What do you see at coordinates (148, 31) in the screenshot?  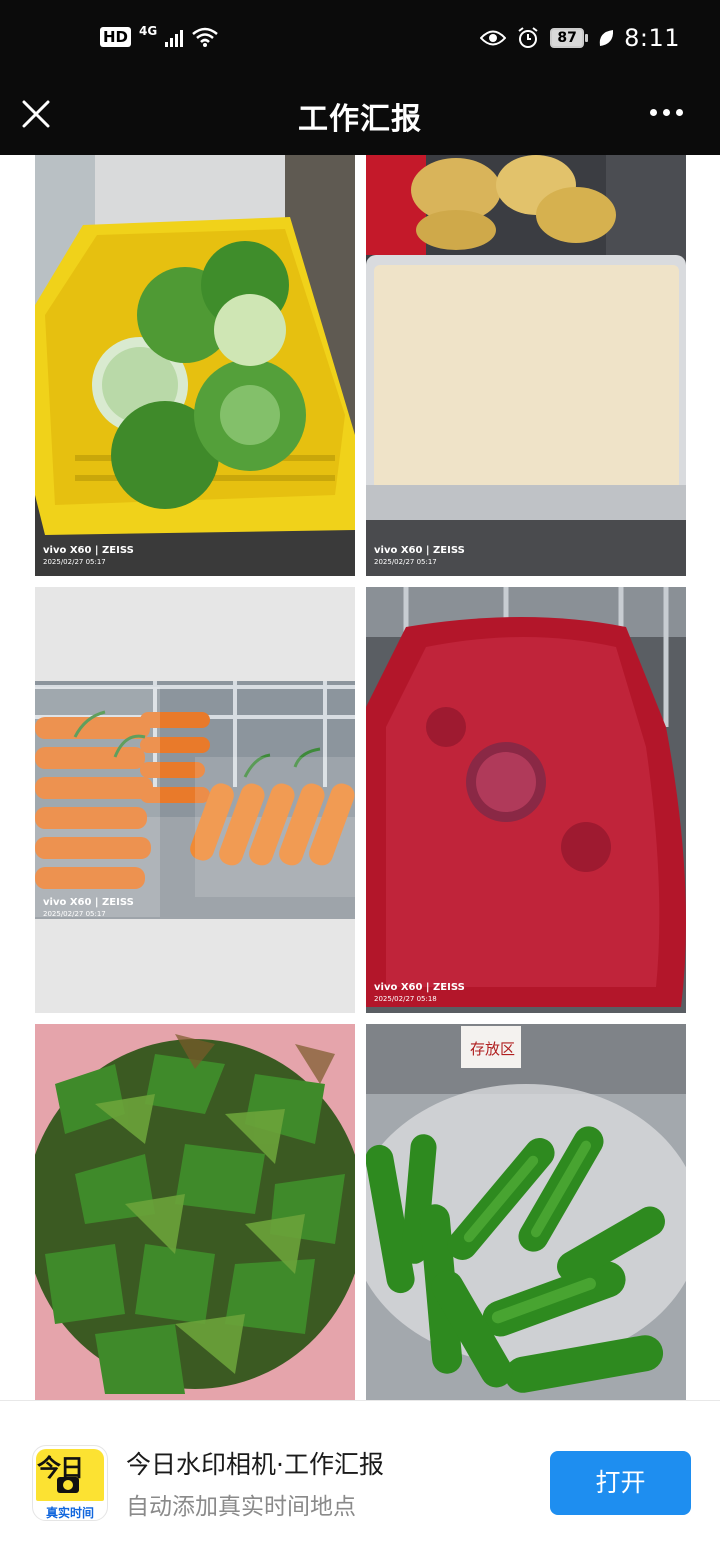 I see `network-type: 4G` at bounding box center [148, 31].